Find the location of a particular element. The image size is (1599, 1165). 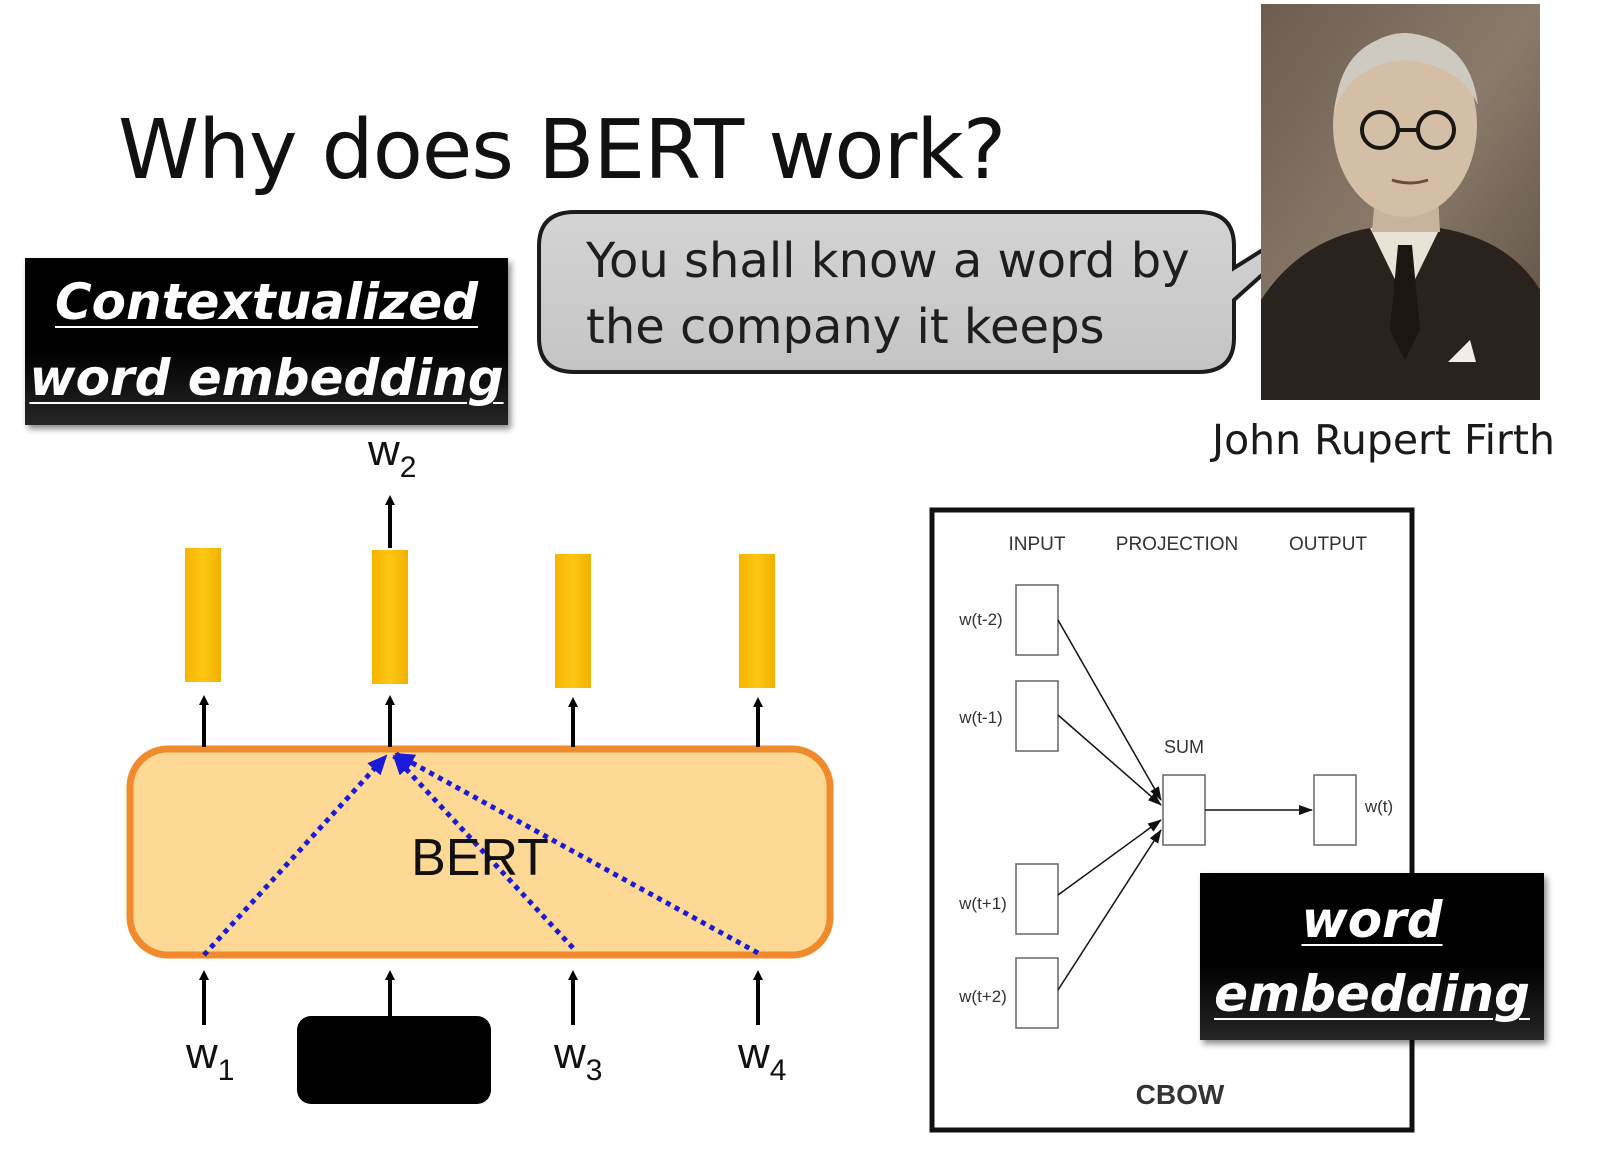

cbow-output-label: w(t) is located at coordinates (1378, 806).